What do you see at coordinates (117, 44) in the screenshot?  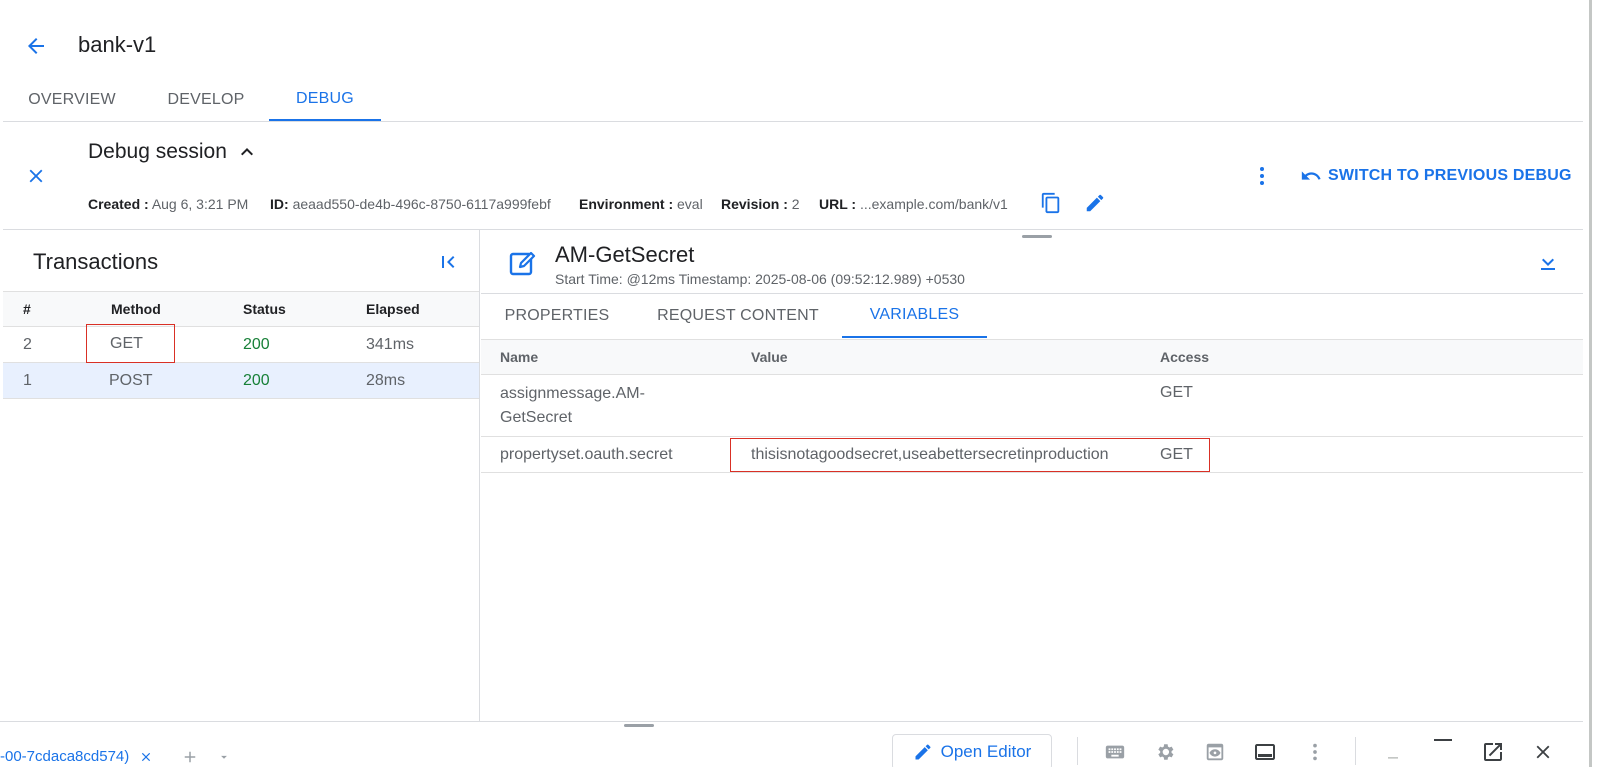 I see `page-title: bank-v1` at bounding box center [117, 44].